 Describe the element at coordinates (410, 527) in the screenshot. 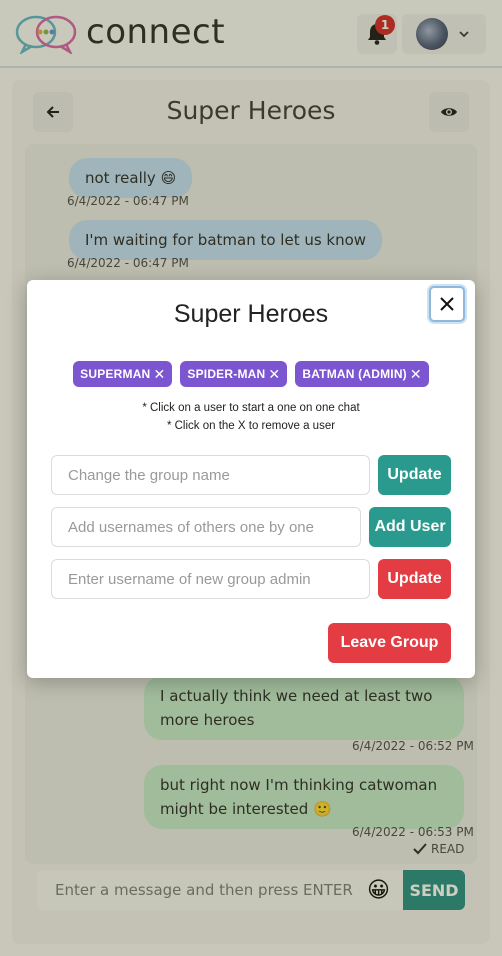

I see `add-user-button: Add User` at that location.